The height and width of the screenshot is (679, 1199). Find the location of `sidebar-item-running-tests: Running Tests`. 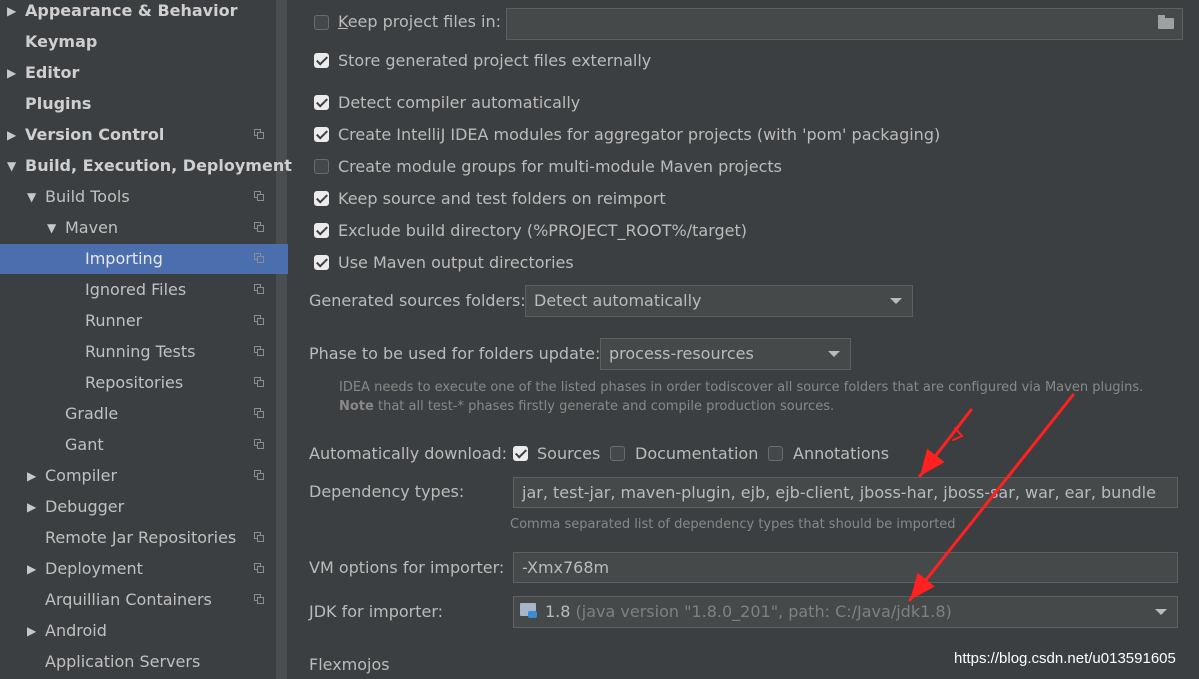

sidebar-item-running-tests: Running Tests is located at coordinates (138, 352).